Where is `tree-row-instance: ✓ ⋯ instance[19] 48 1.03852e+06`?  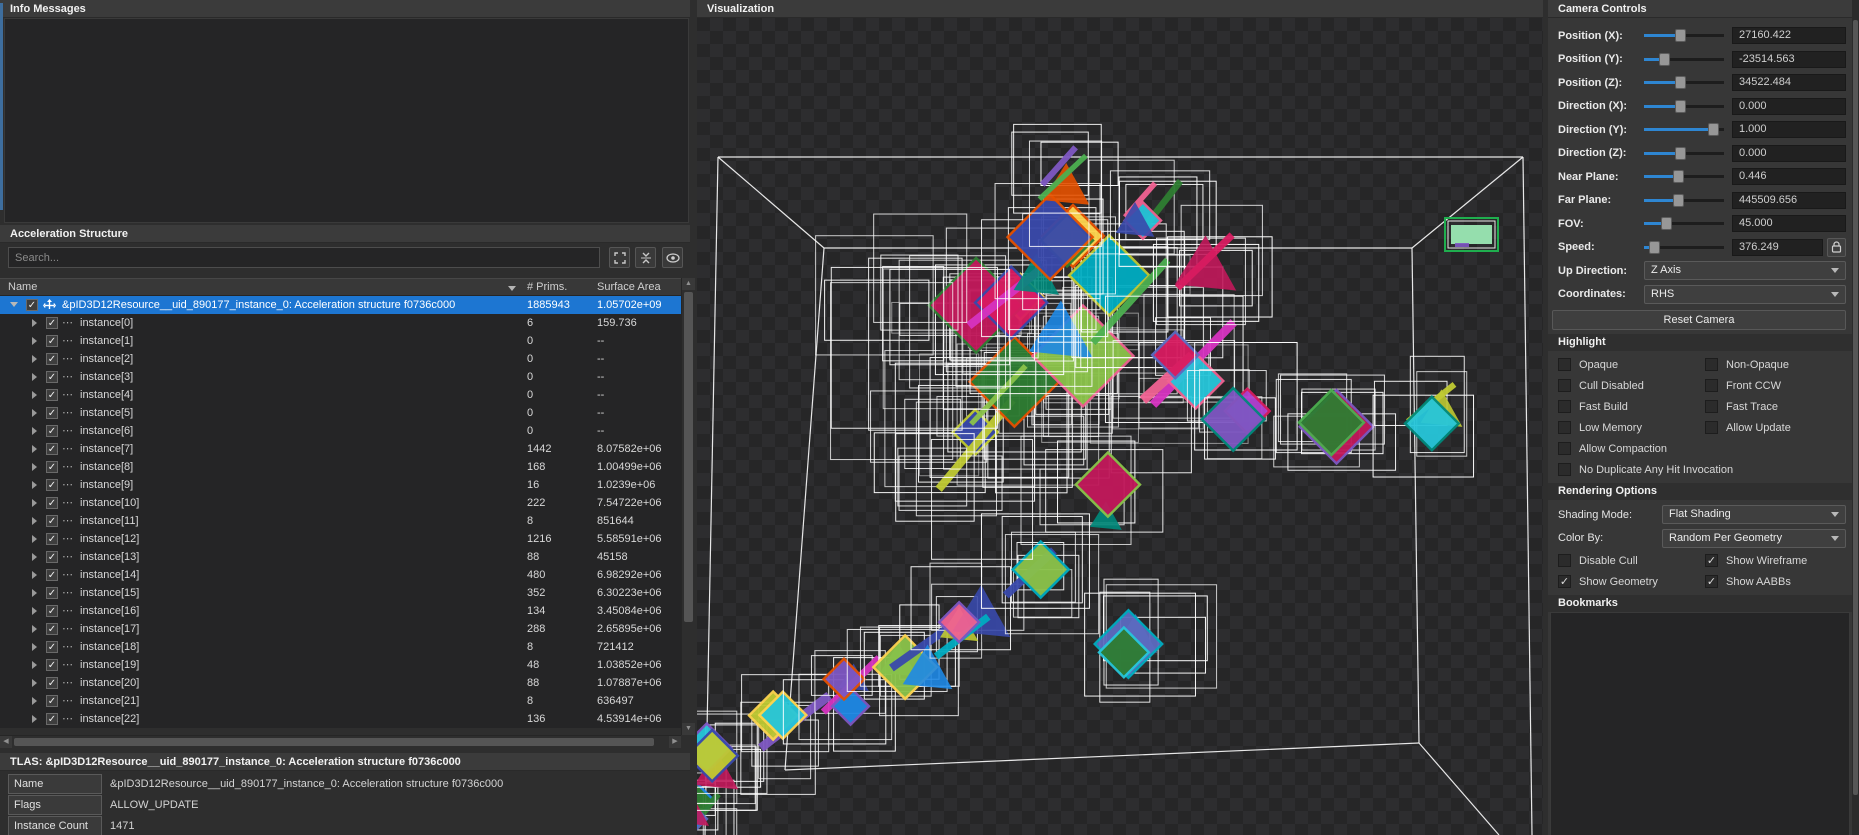 tree-row-instance: ✓ ⋯ instance[19] 48 1.03852e+06 is located at coordinates (340, 665).